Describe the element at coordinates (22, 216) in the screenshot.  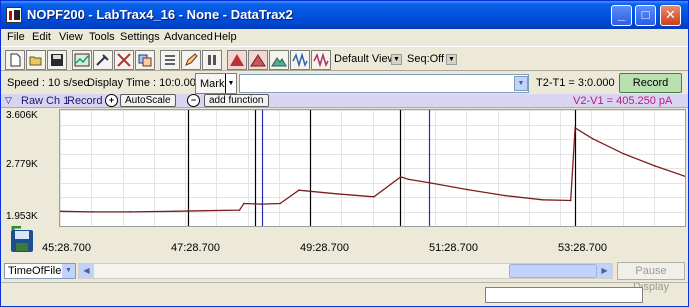
I see `y-tick-bottom: 1.953K` at that location.